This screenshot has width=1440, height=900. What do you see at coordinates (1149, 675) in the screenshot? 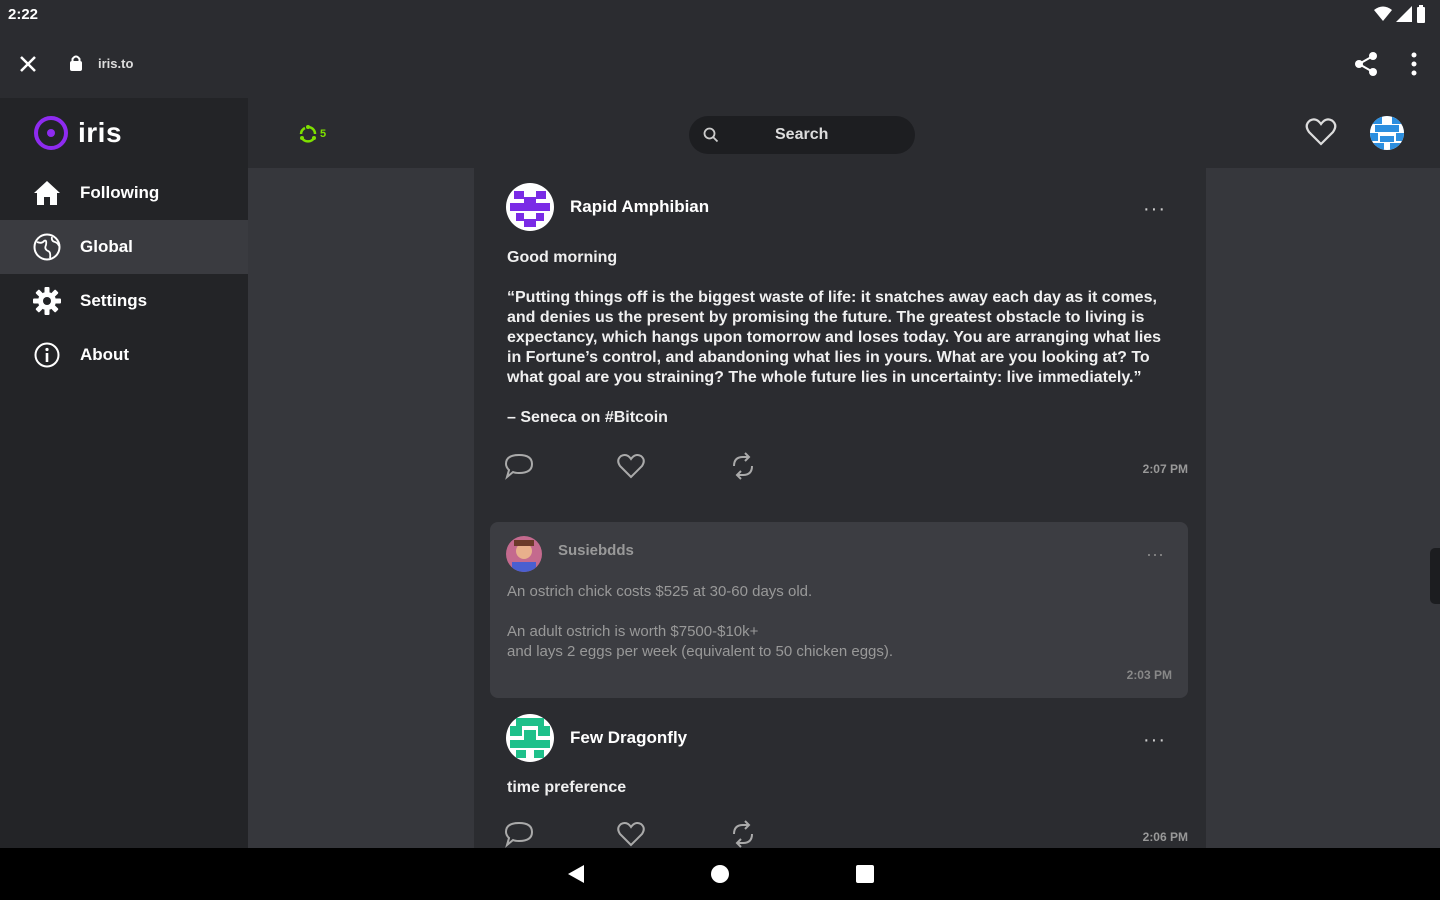
I see `post-timestamp: 2:03 PM` at bounding box center [1149, 675].